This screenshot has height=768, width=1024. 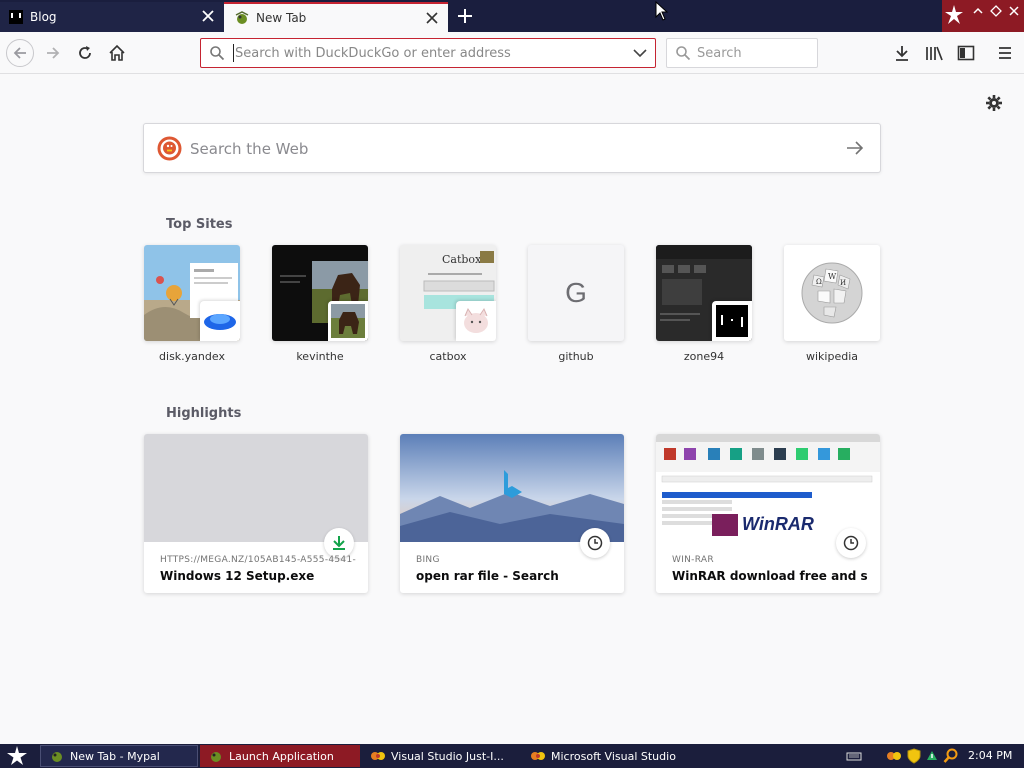 I want to click on top-site-label: github, so click(x=576, y=356).